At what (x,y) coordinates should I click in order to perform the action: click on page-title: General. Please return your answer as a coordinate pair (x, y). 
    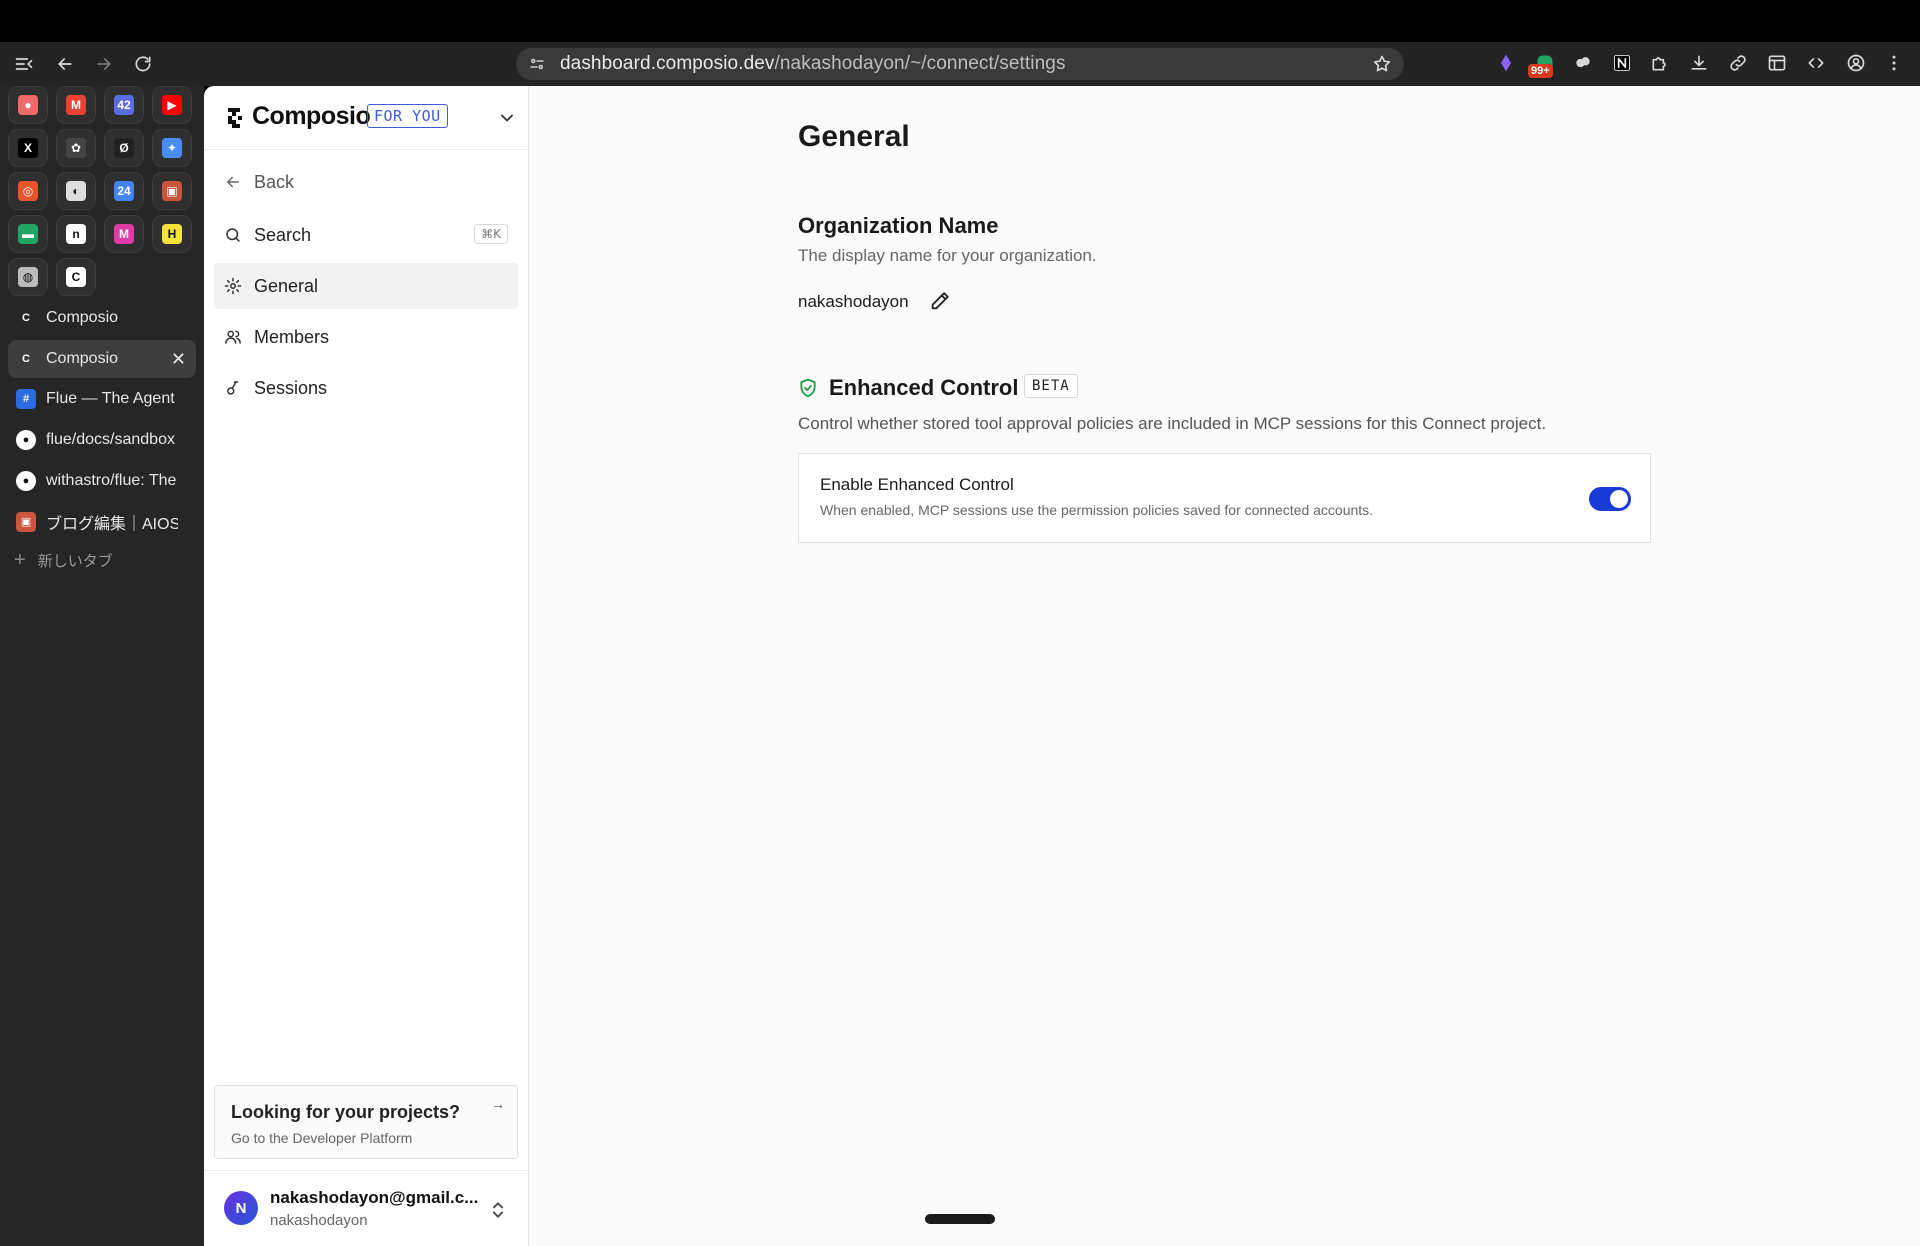
    Looking at the image, I should click on (854, 136).